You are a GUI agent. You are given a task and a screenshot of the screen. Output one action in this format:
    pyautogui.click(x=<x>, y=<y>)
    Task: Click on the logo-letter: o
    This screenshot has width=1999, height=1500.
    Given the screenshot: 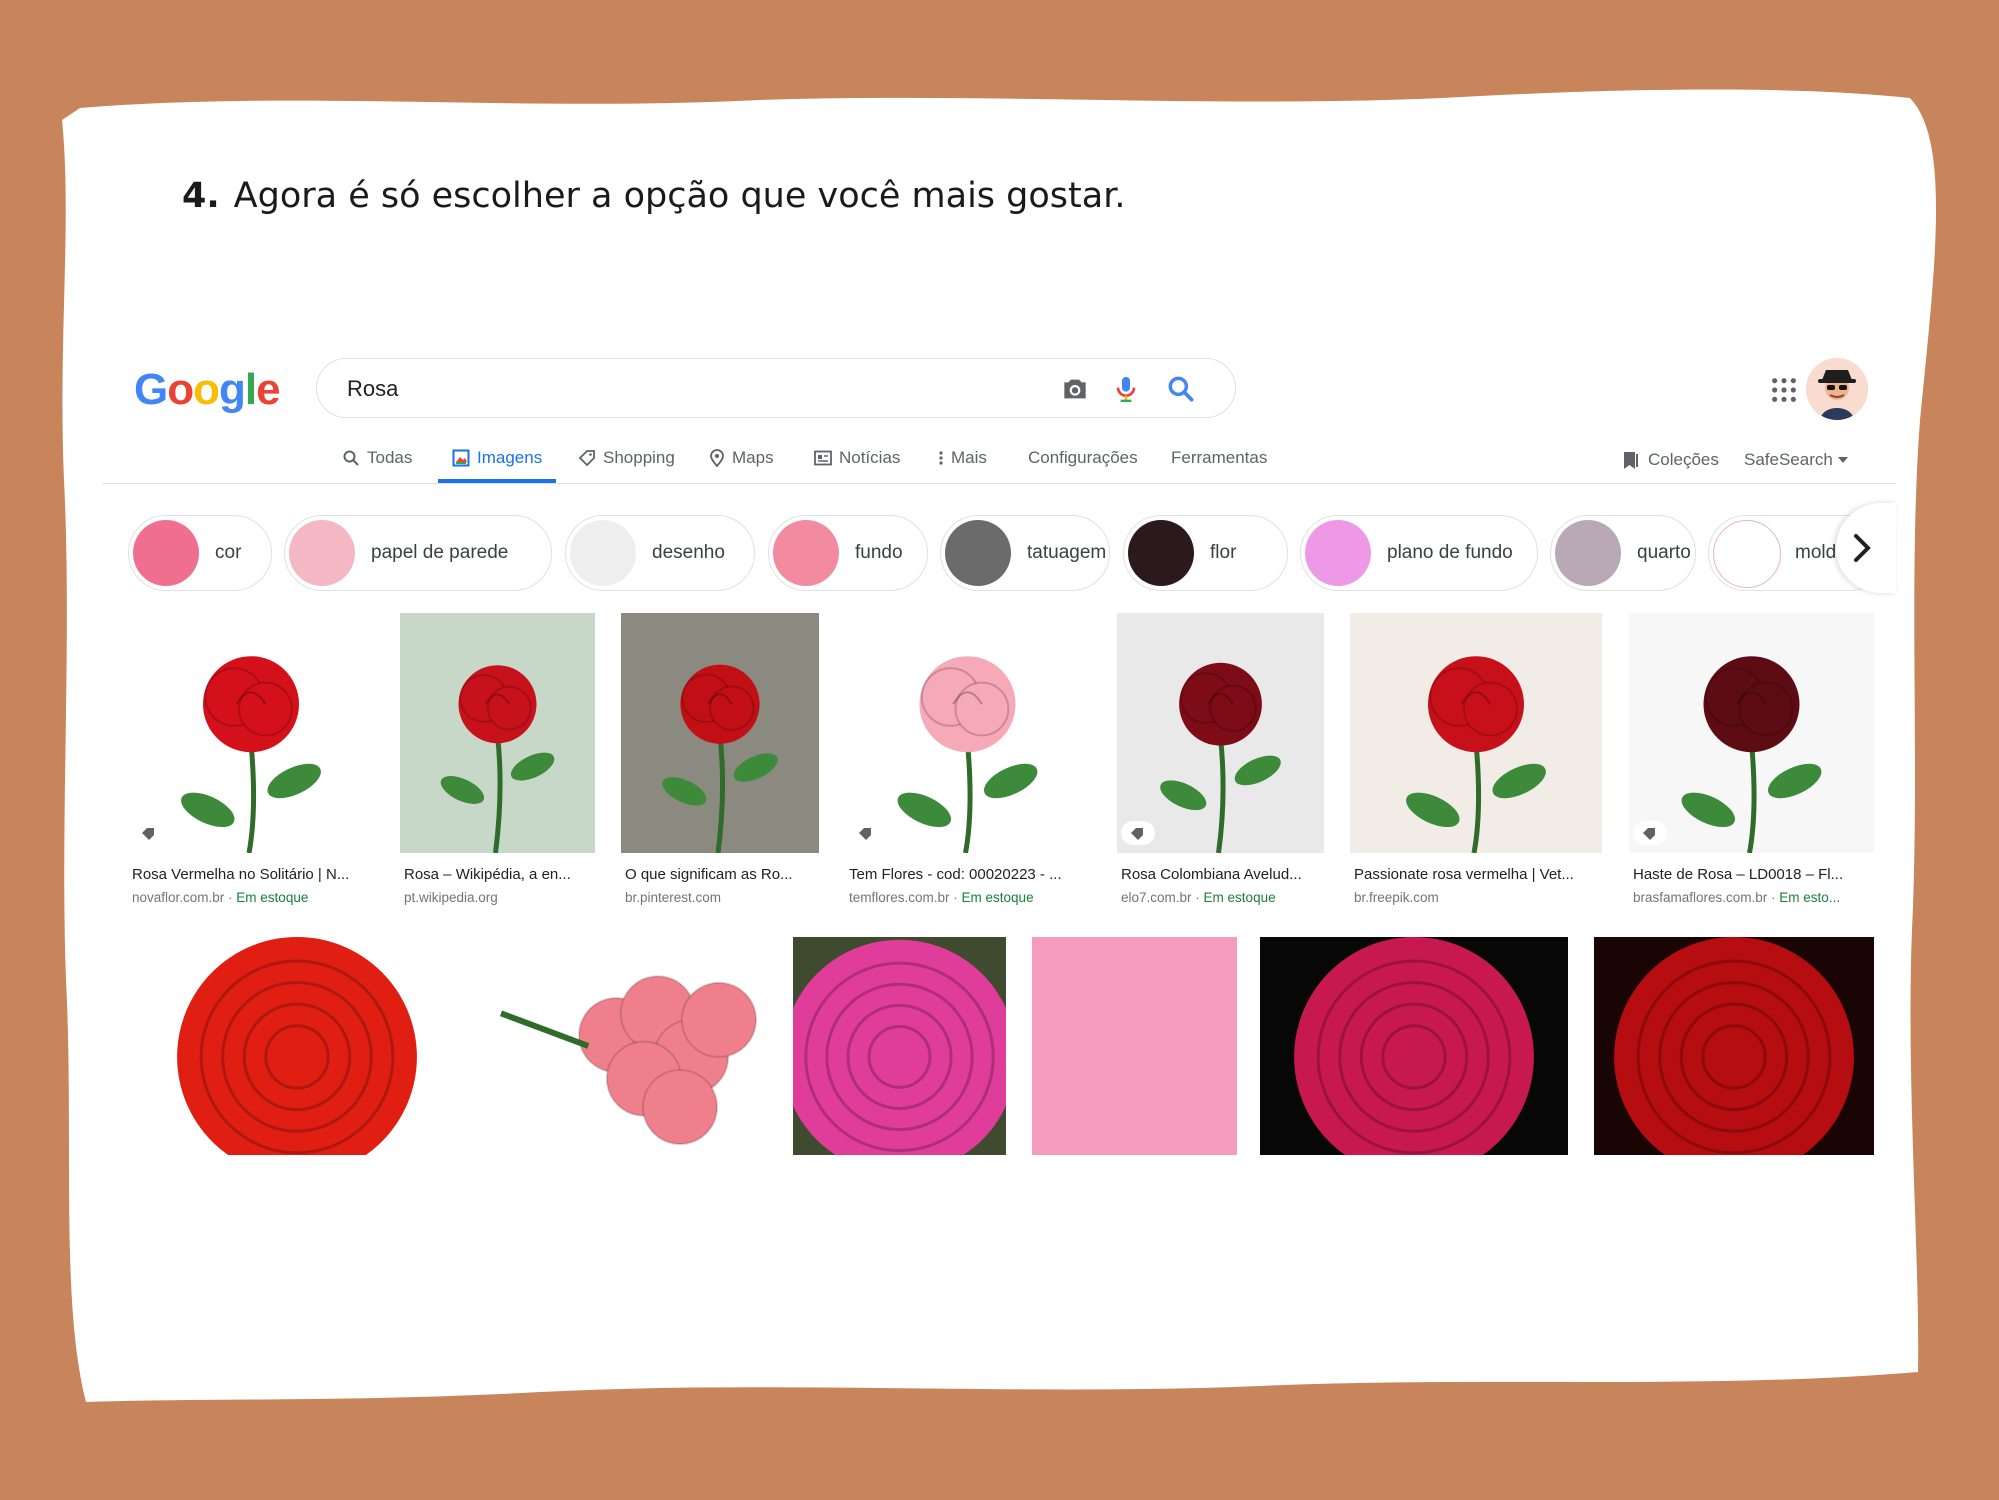 What is the action you would take?
    pyautogui.click(x=180, y=389)
    